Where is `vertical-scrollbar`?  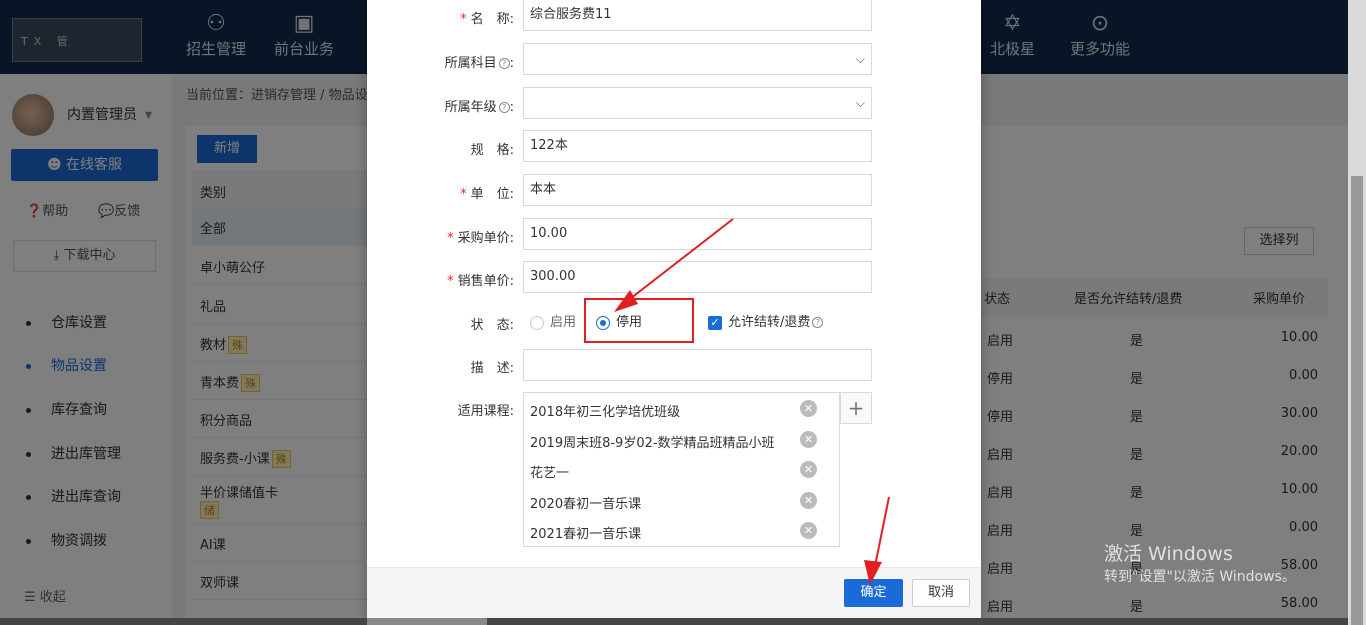 vertical-scrollbar is located at coordinates (1357, 312).